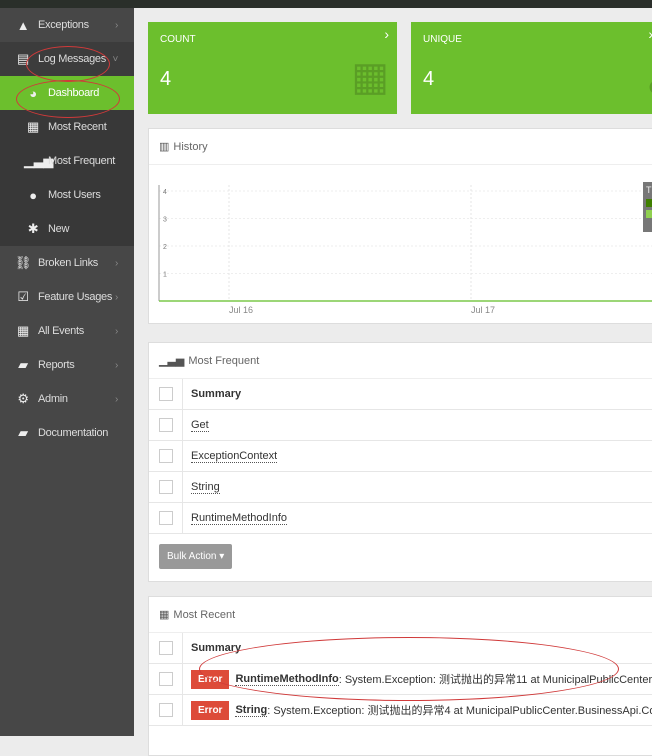 This screenshot has width=652, height=756. What do you see at coordinates (74, 195) in the screenshot?
I see `label: Most Users` at bounding box center [74, 195].